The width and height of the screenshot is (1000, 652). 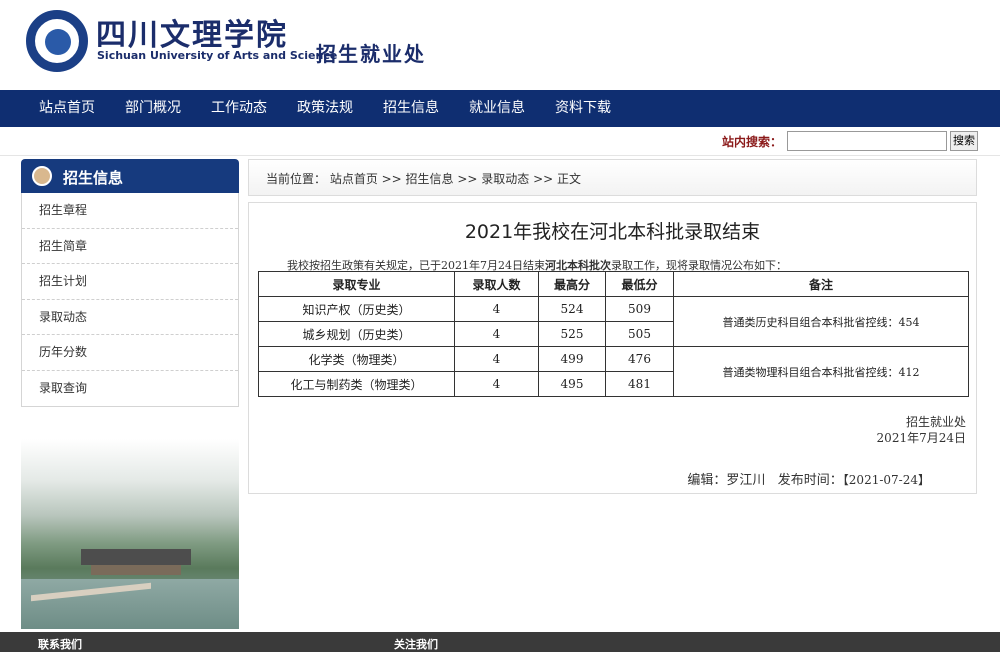 I want to click on seal-core, so click(x=58, y=42).